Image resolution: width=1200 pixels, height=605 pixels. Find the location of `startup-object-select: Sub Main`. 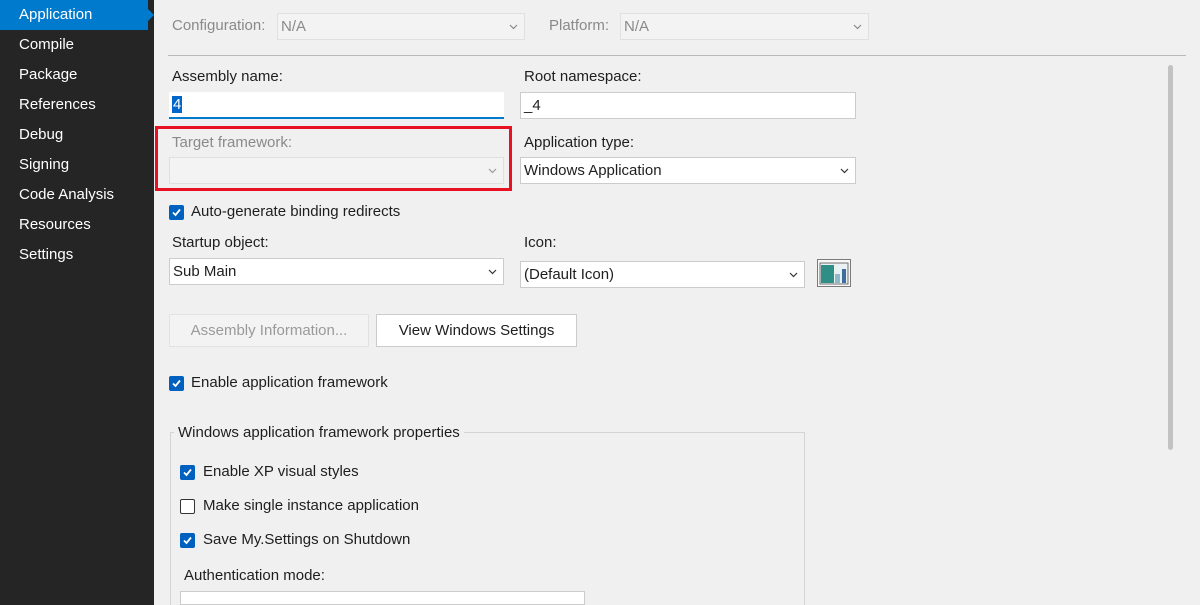

startup-object-select: Sub Main is located at coordinates (336, 271).